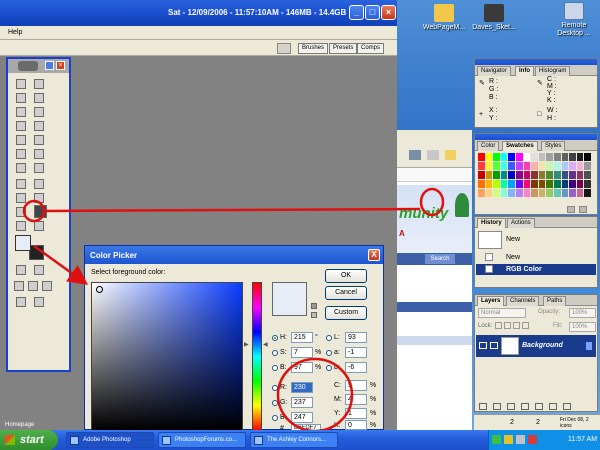 The height and width of the screenshot is (450, 600). I want to click on icons-text: icons, so click(566, 426).